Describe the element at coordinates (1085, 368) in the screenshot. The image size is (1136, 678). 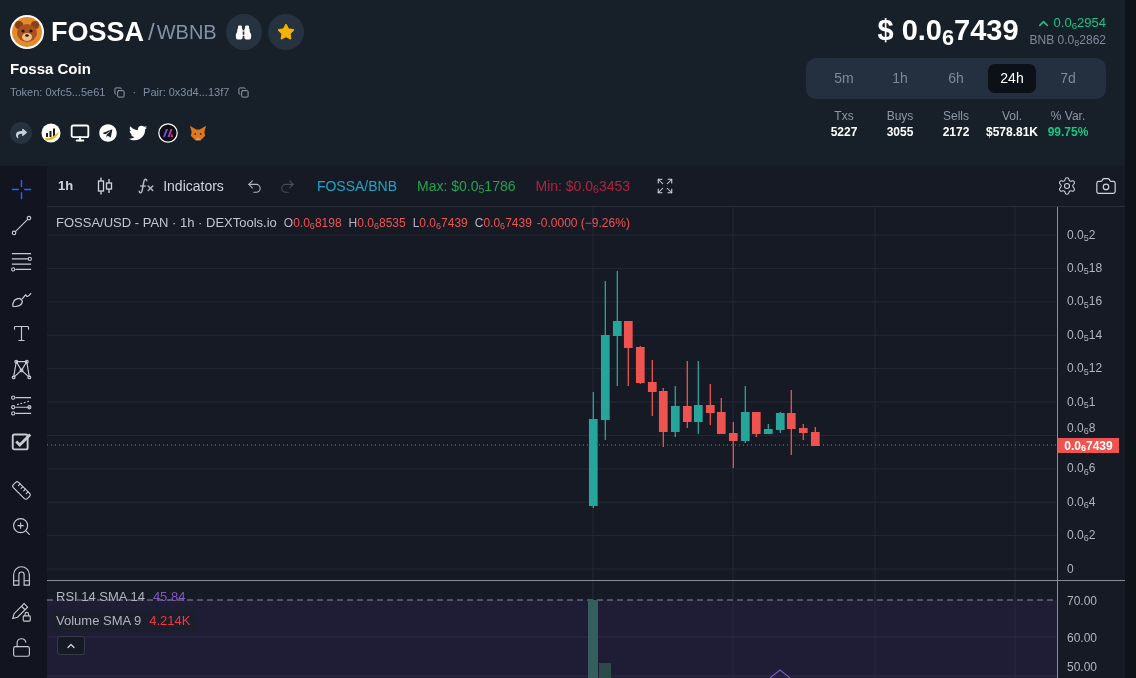
I see `price-axis-label: 0.0$_{5}$12` at that location.